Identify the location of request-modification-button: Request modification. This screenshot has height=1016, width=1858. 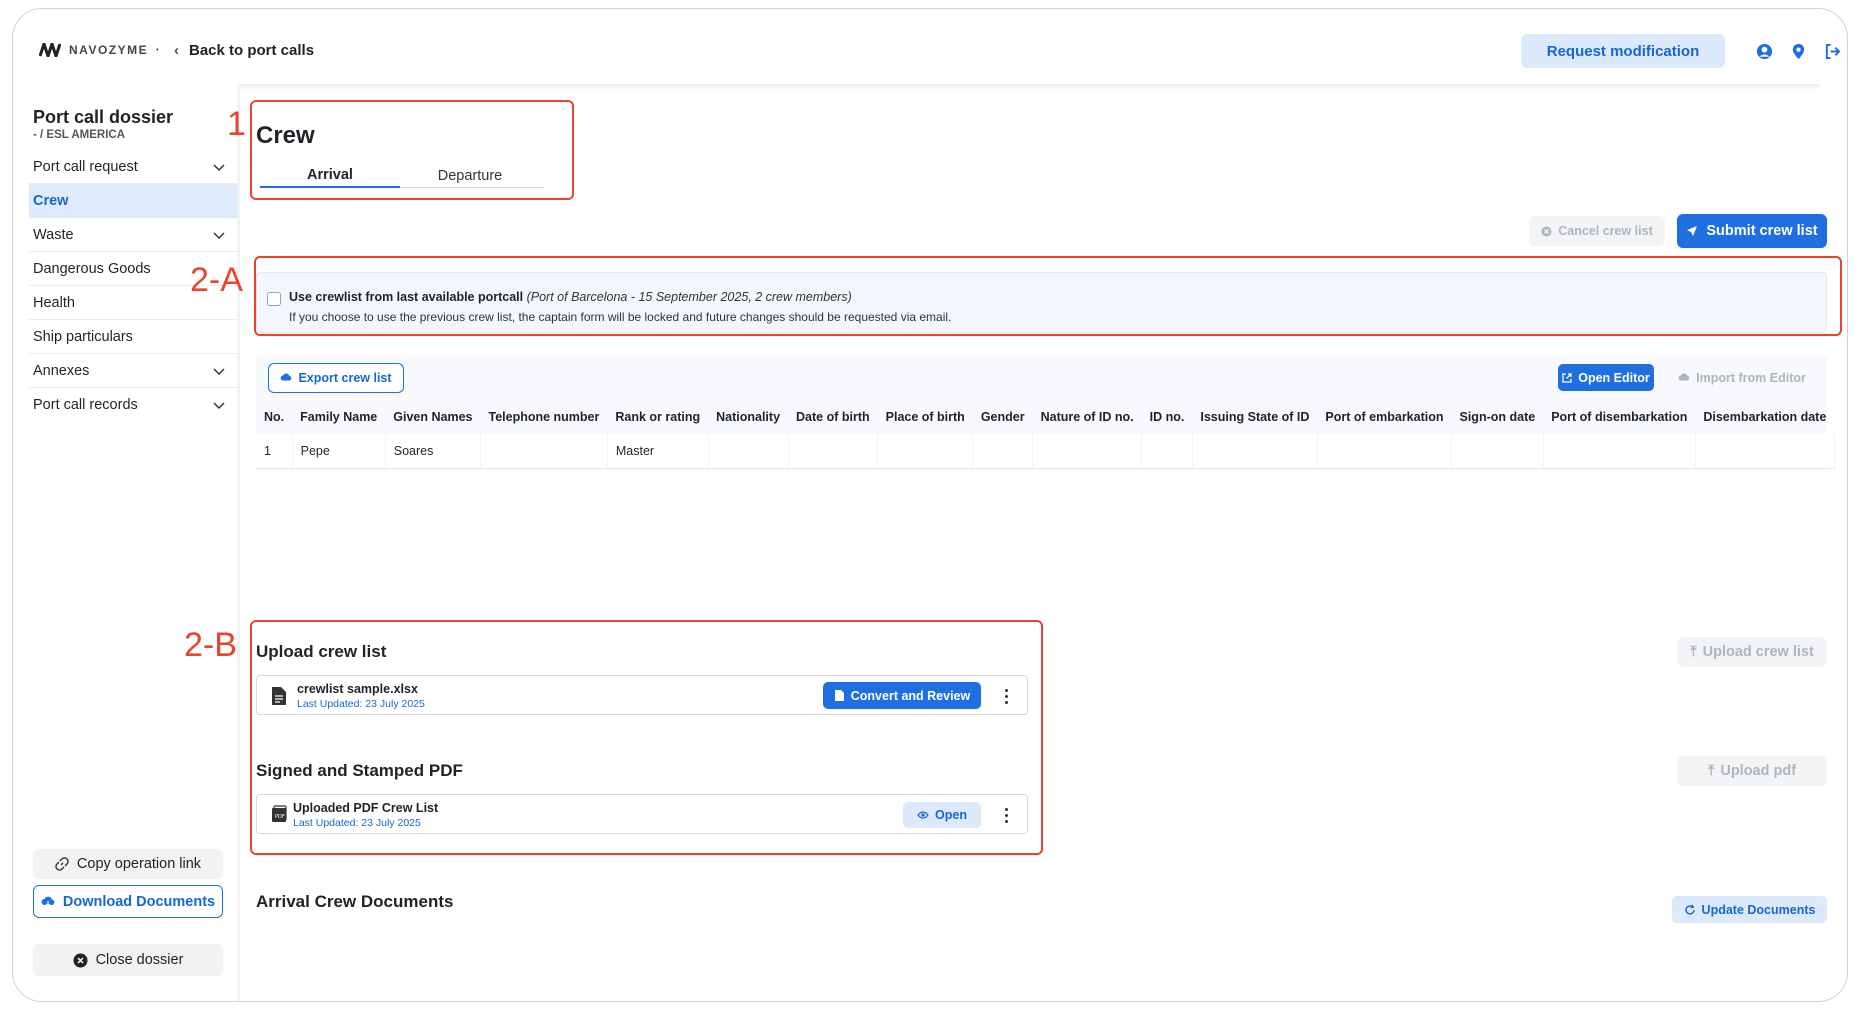
(1623, 51).